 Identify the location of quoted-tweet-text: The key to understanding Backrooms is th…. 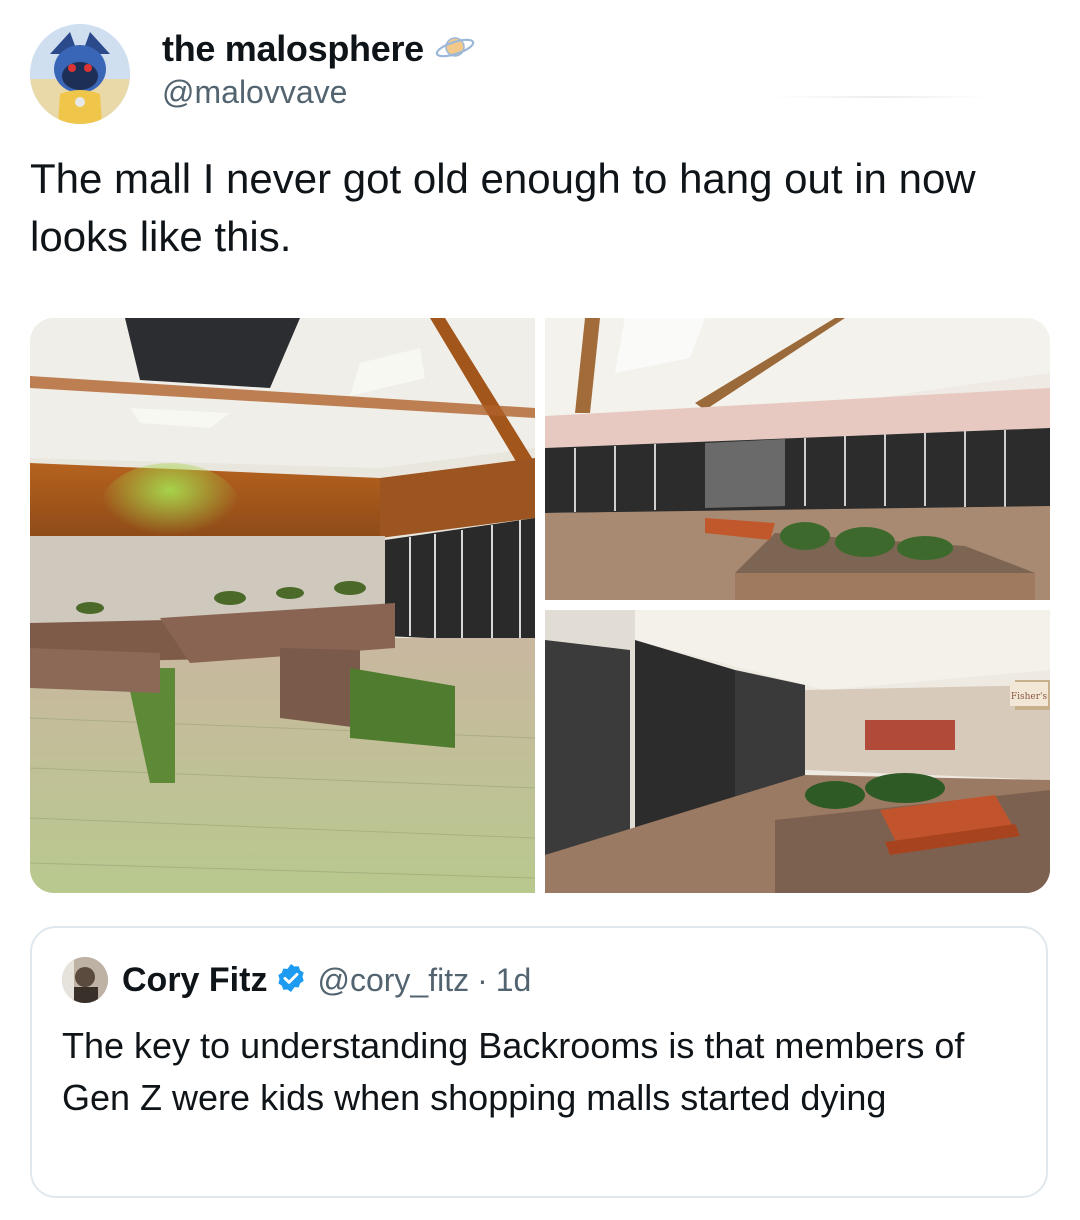
(513, 1071).